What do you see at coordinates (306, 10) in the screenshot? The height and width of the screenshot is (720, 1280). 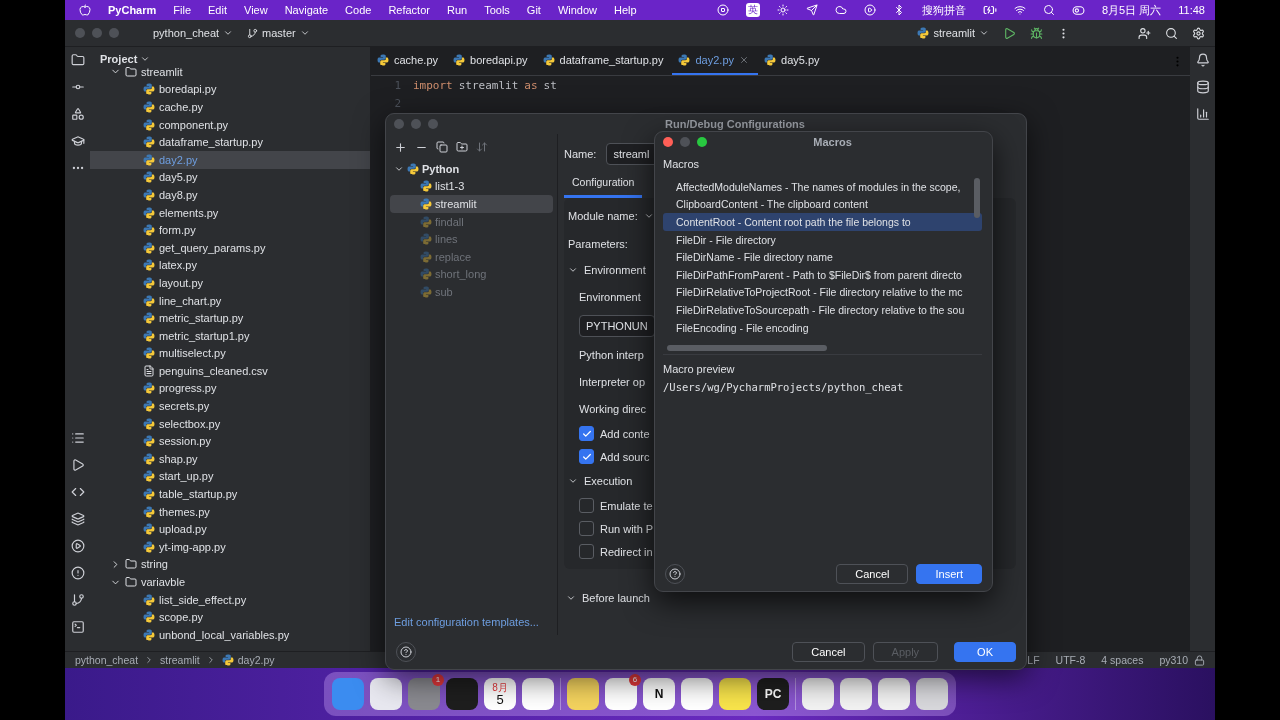 I see `menu-item: Navigate` at bounding box center [306, 10].